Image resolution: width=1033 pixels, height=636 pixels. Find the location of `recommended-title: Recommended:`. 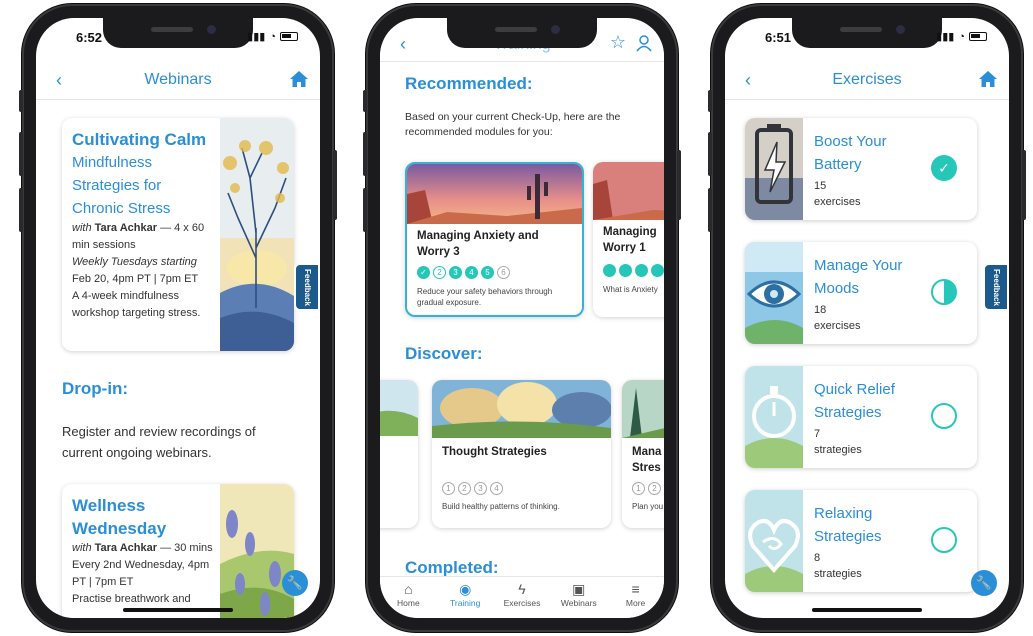

recommended-title: Recommended: is located at coordinates (469, 83).